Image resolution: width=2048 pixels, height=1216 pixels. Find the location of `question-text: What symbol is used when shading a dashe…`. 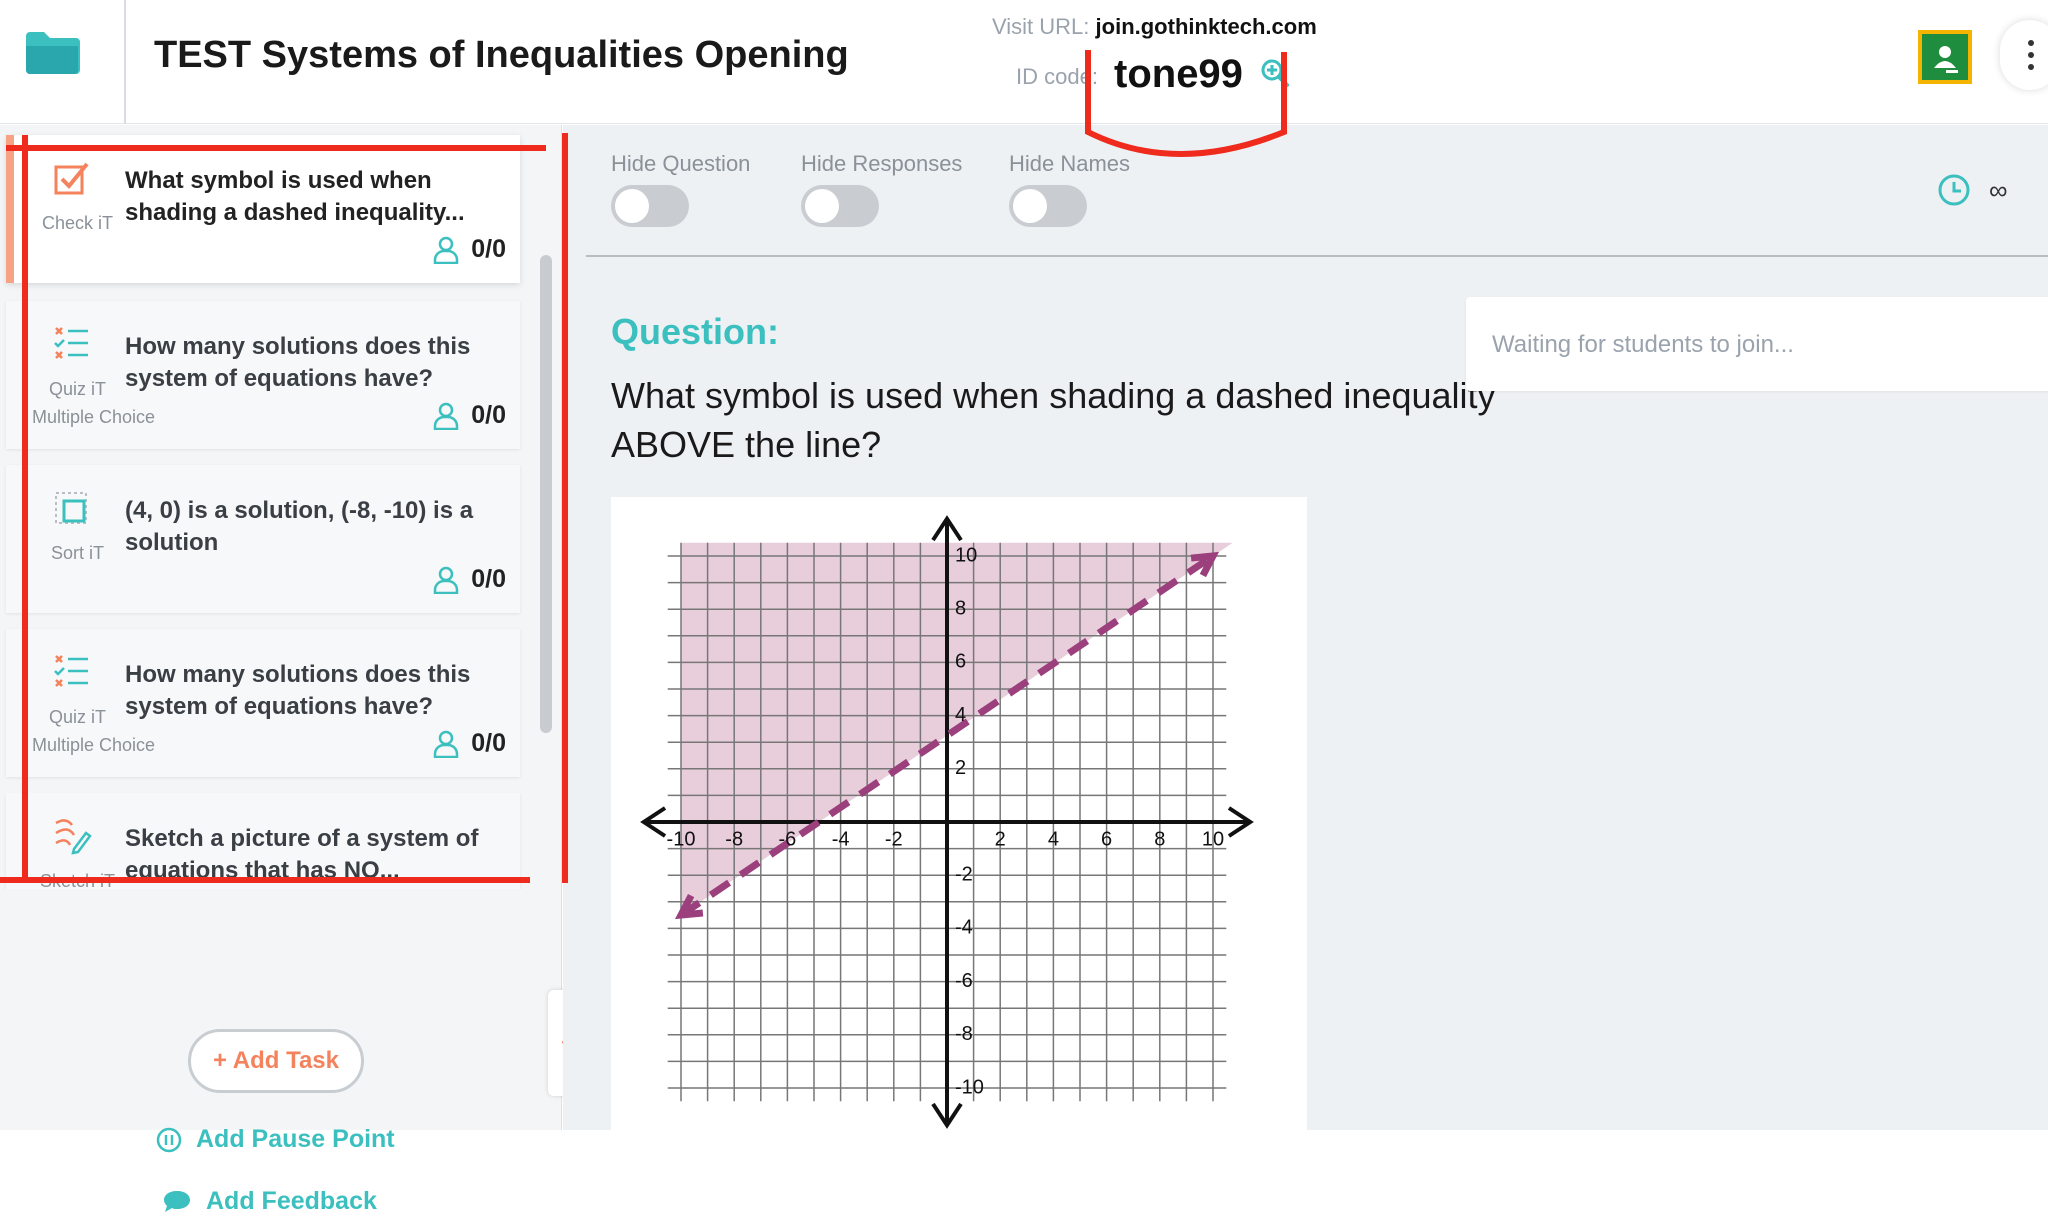

question-text: What symbol is used when shading a dashe… is located at coordinates (1053, 420).